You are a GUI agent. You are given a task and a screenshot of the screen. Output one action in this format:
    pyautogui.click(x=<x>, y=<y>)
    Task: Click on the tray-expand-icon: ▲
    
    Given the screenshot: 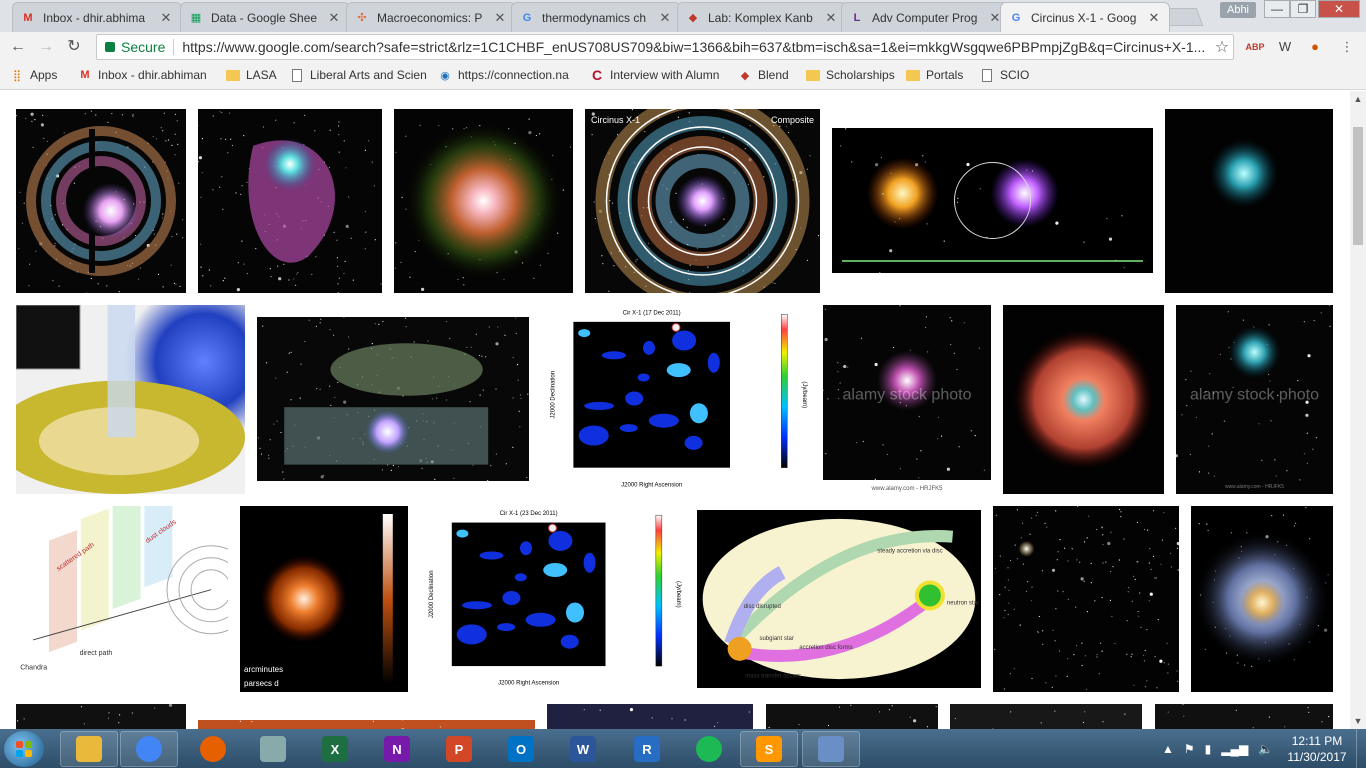 What is the action you would take?
    pyautogui.click(x=1168, y=749)
    